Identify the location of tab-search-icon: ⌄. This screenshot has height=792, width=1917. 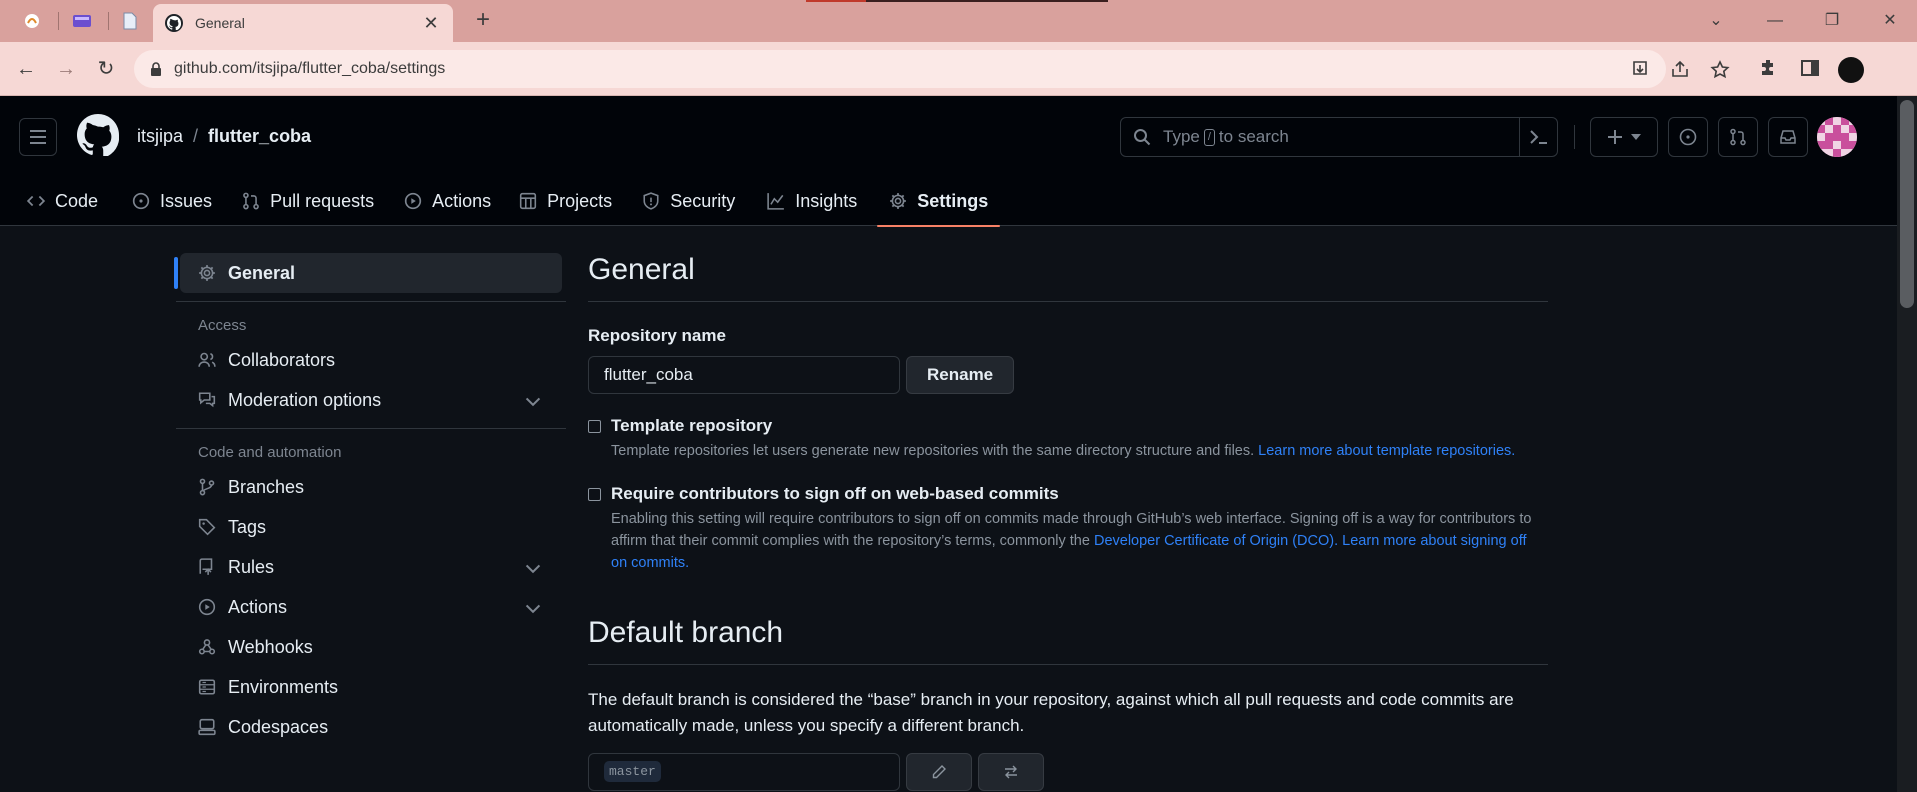
(1716, 21).